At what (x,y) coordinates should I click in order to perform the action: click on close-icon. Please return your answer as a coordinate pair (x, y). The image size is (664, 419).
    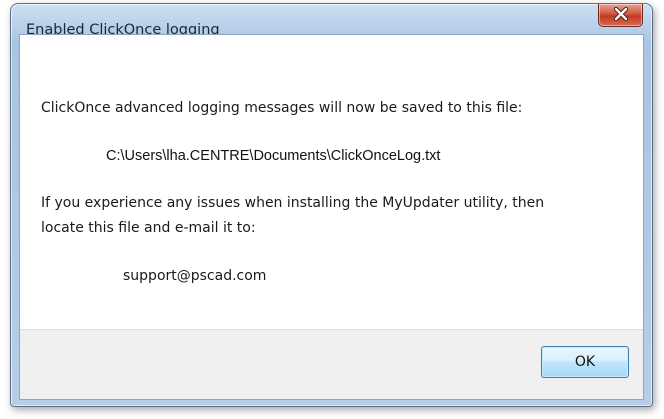
    Looking at the image, I should click on (621, 15).